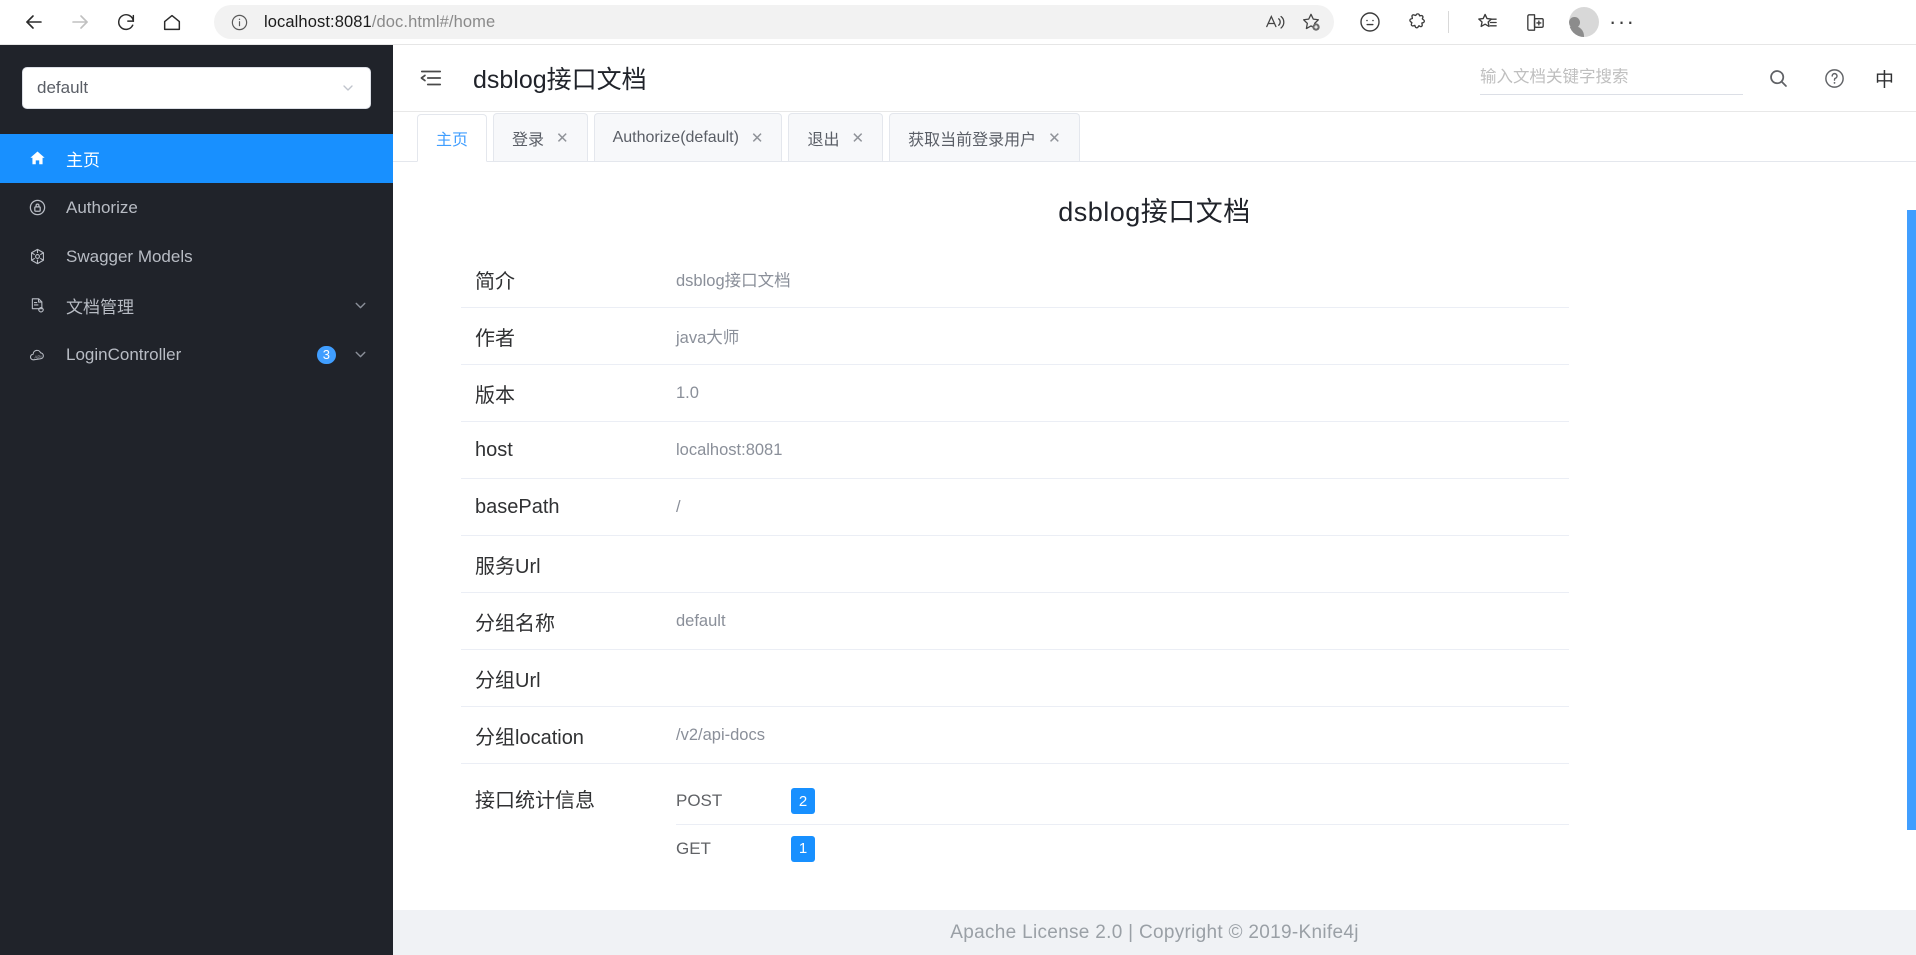 This screenshot has width=1916, height=955. Describe the element at coordinates (318, 21) in the screenshot. I see `url-host: localhost:8081` at that location.